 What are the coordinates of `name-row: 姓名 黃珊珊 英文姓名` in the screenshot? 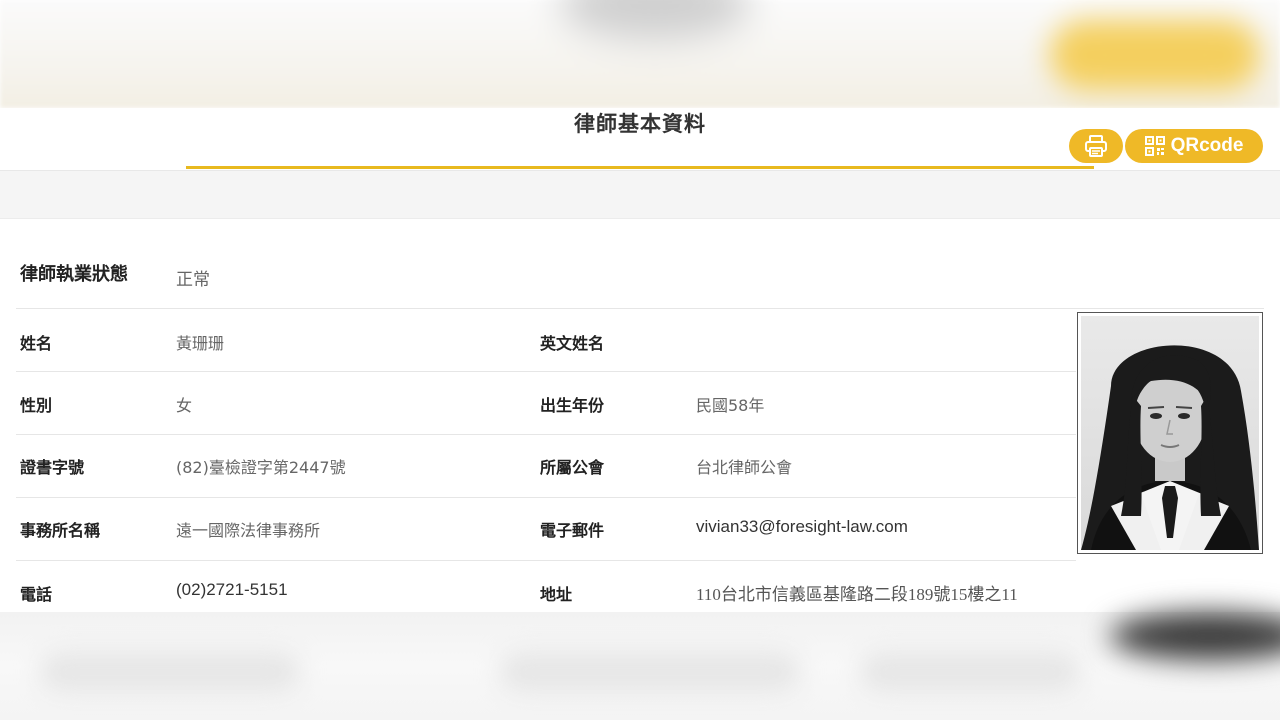 It's located at (546, 340).